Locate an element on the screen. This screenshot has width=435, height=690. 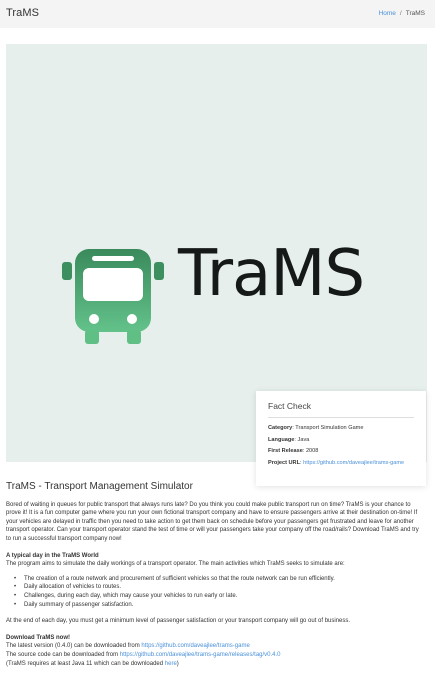
fact-first-release-label: First Release is located at coordinates (285, 451).